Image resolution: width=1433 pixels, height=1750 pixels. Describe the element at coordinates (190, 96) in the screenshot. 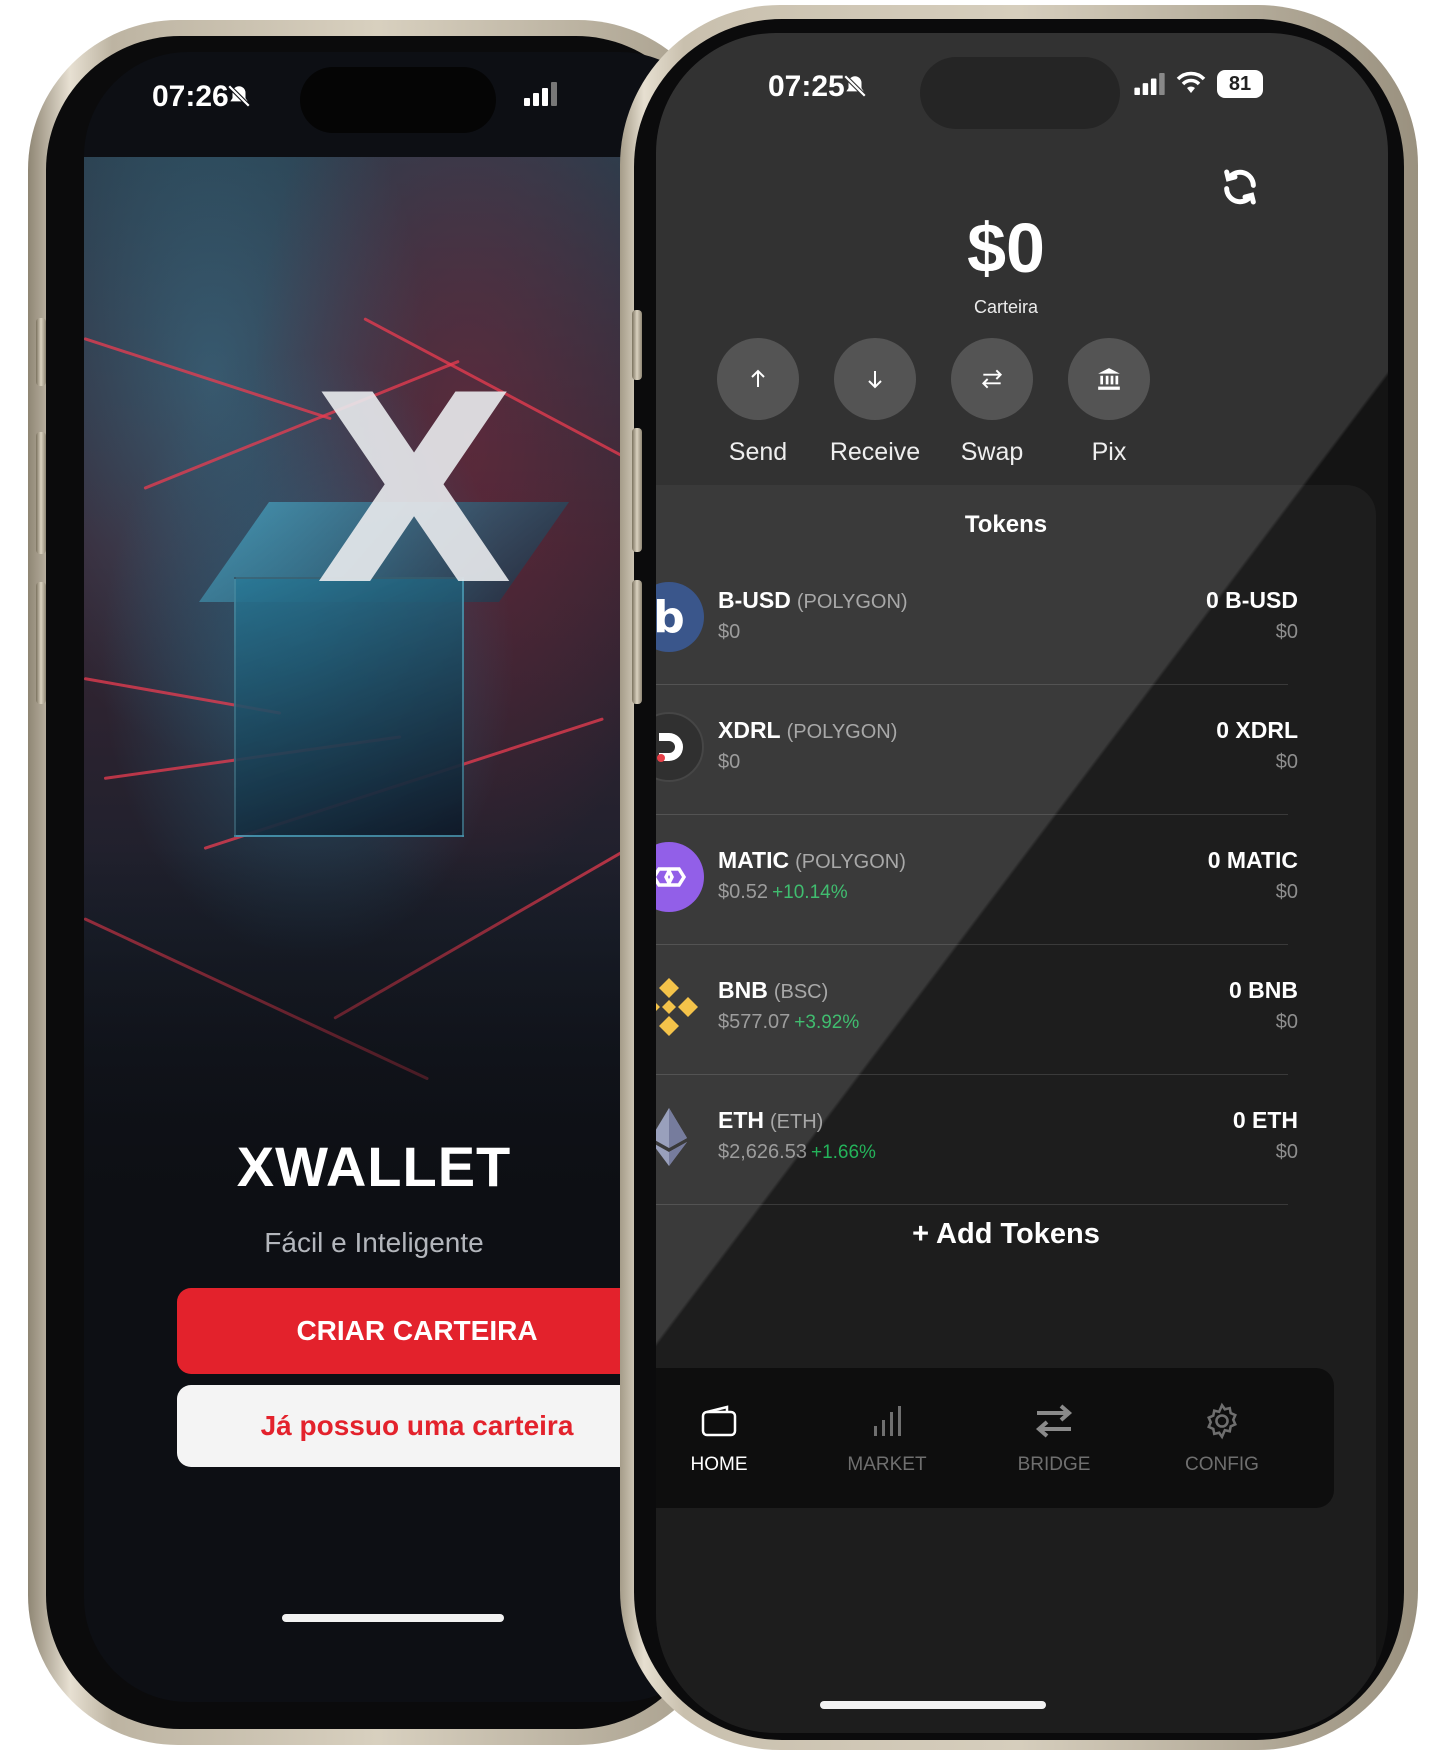

I see `status-time: 07:26` at that location.